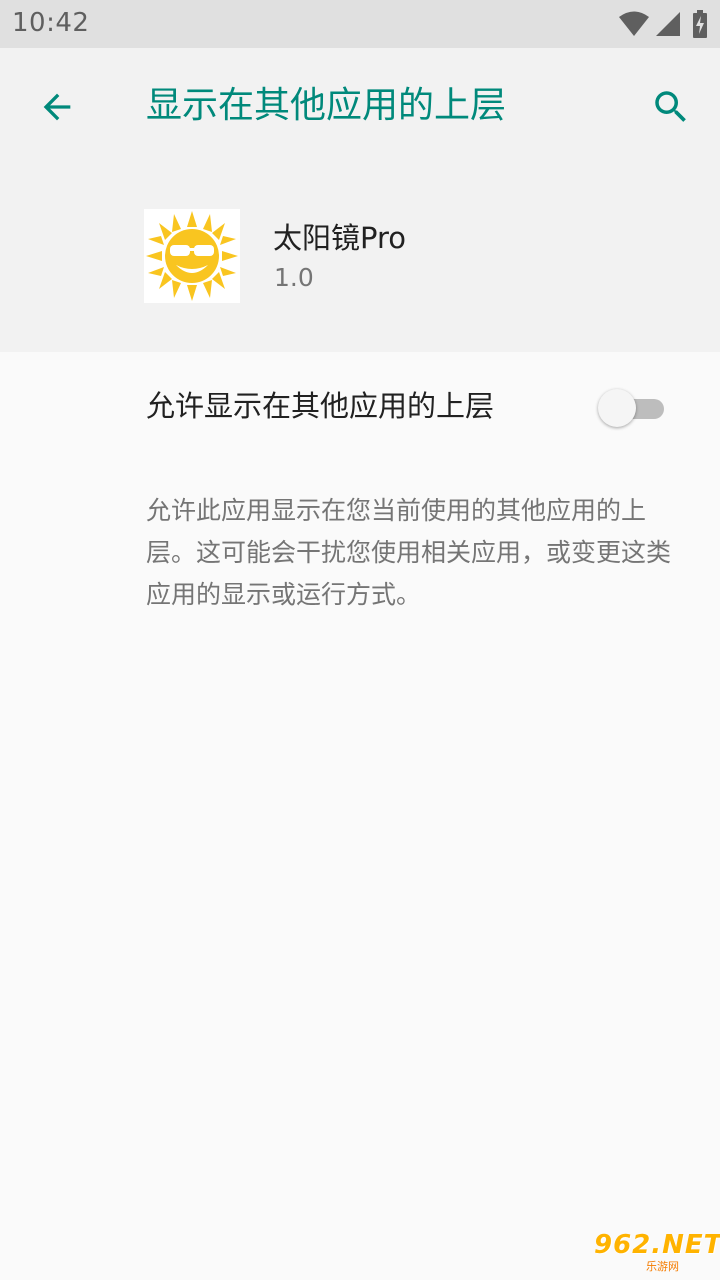  Describe the element at coordinates (634, 24) in the screenshot. I see `wifi-icon` at that location.